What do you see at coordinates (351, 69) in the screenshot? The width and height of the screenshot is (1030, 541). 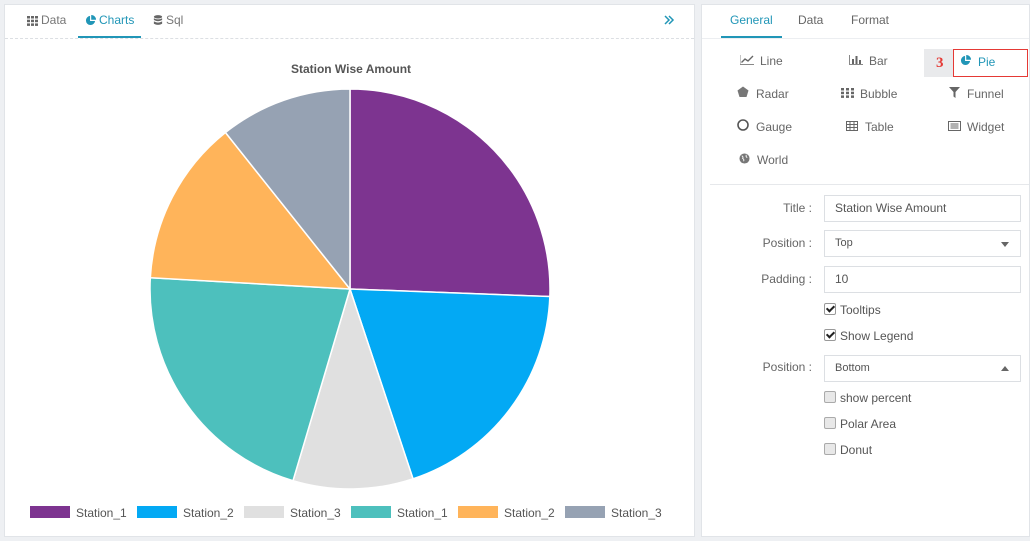 I see `chart-title: Station Wise Amount` at bounding box center [351, 69].